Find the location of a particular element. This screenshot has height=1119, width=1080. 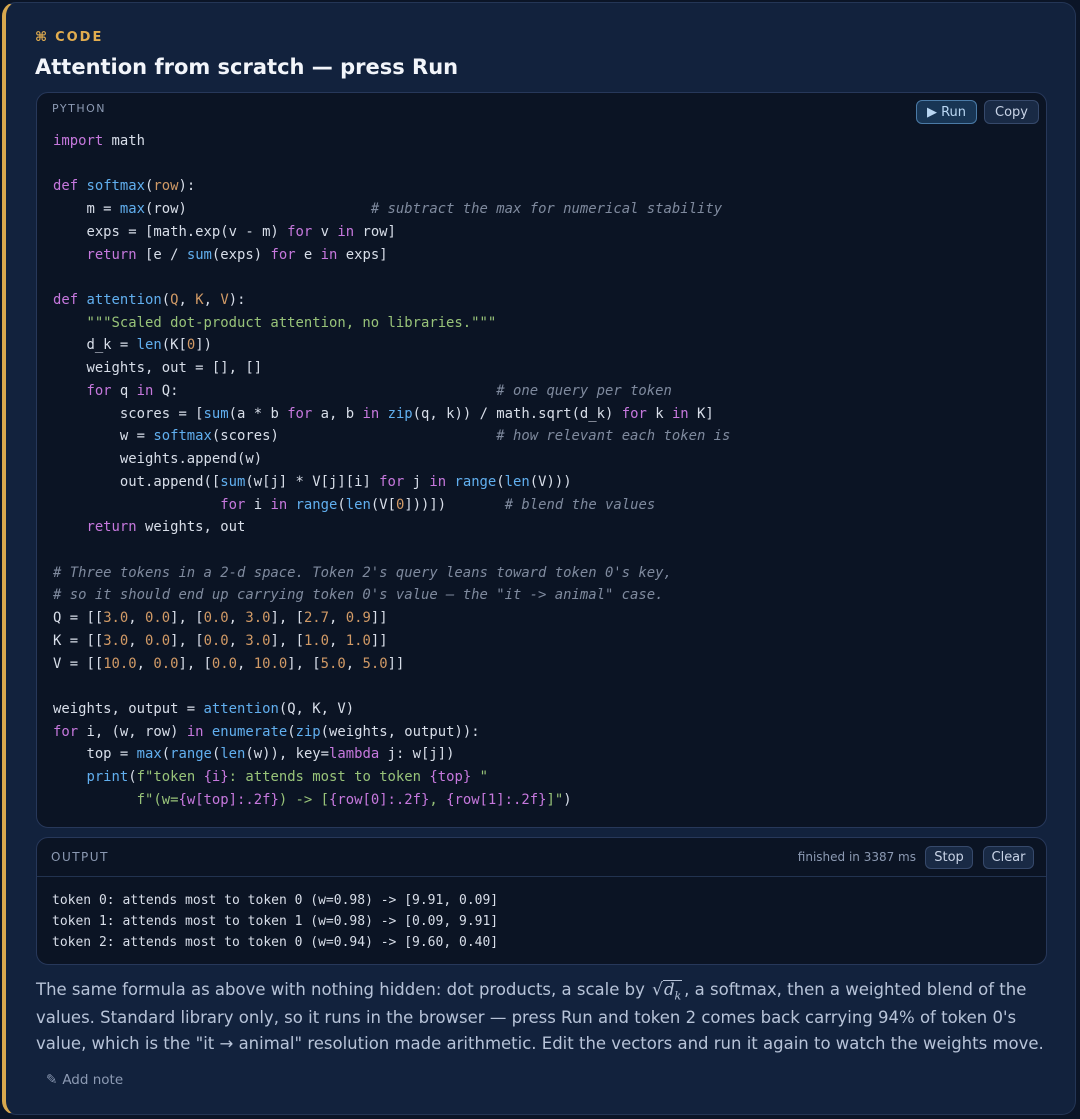

eyebrow-label: CODE is located at coordinates (79, 37).